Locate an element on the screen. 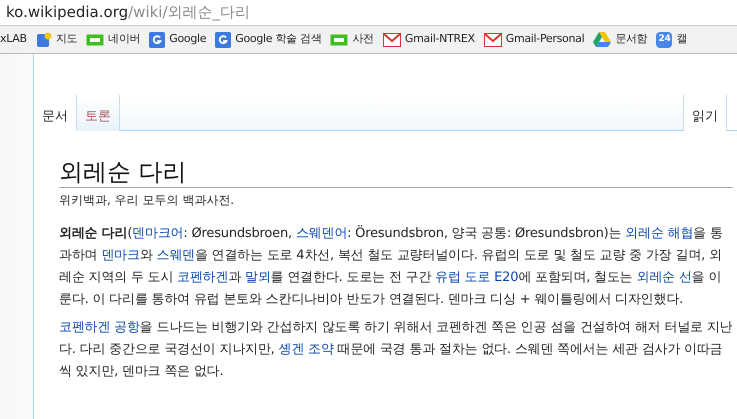 This screenshot has width=737, height=419. article-link: 스웨덴 is located at coordinates (175, 255).